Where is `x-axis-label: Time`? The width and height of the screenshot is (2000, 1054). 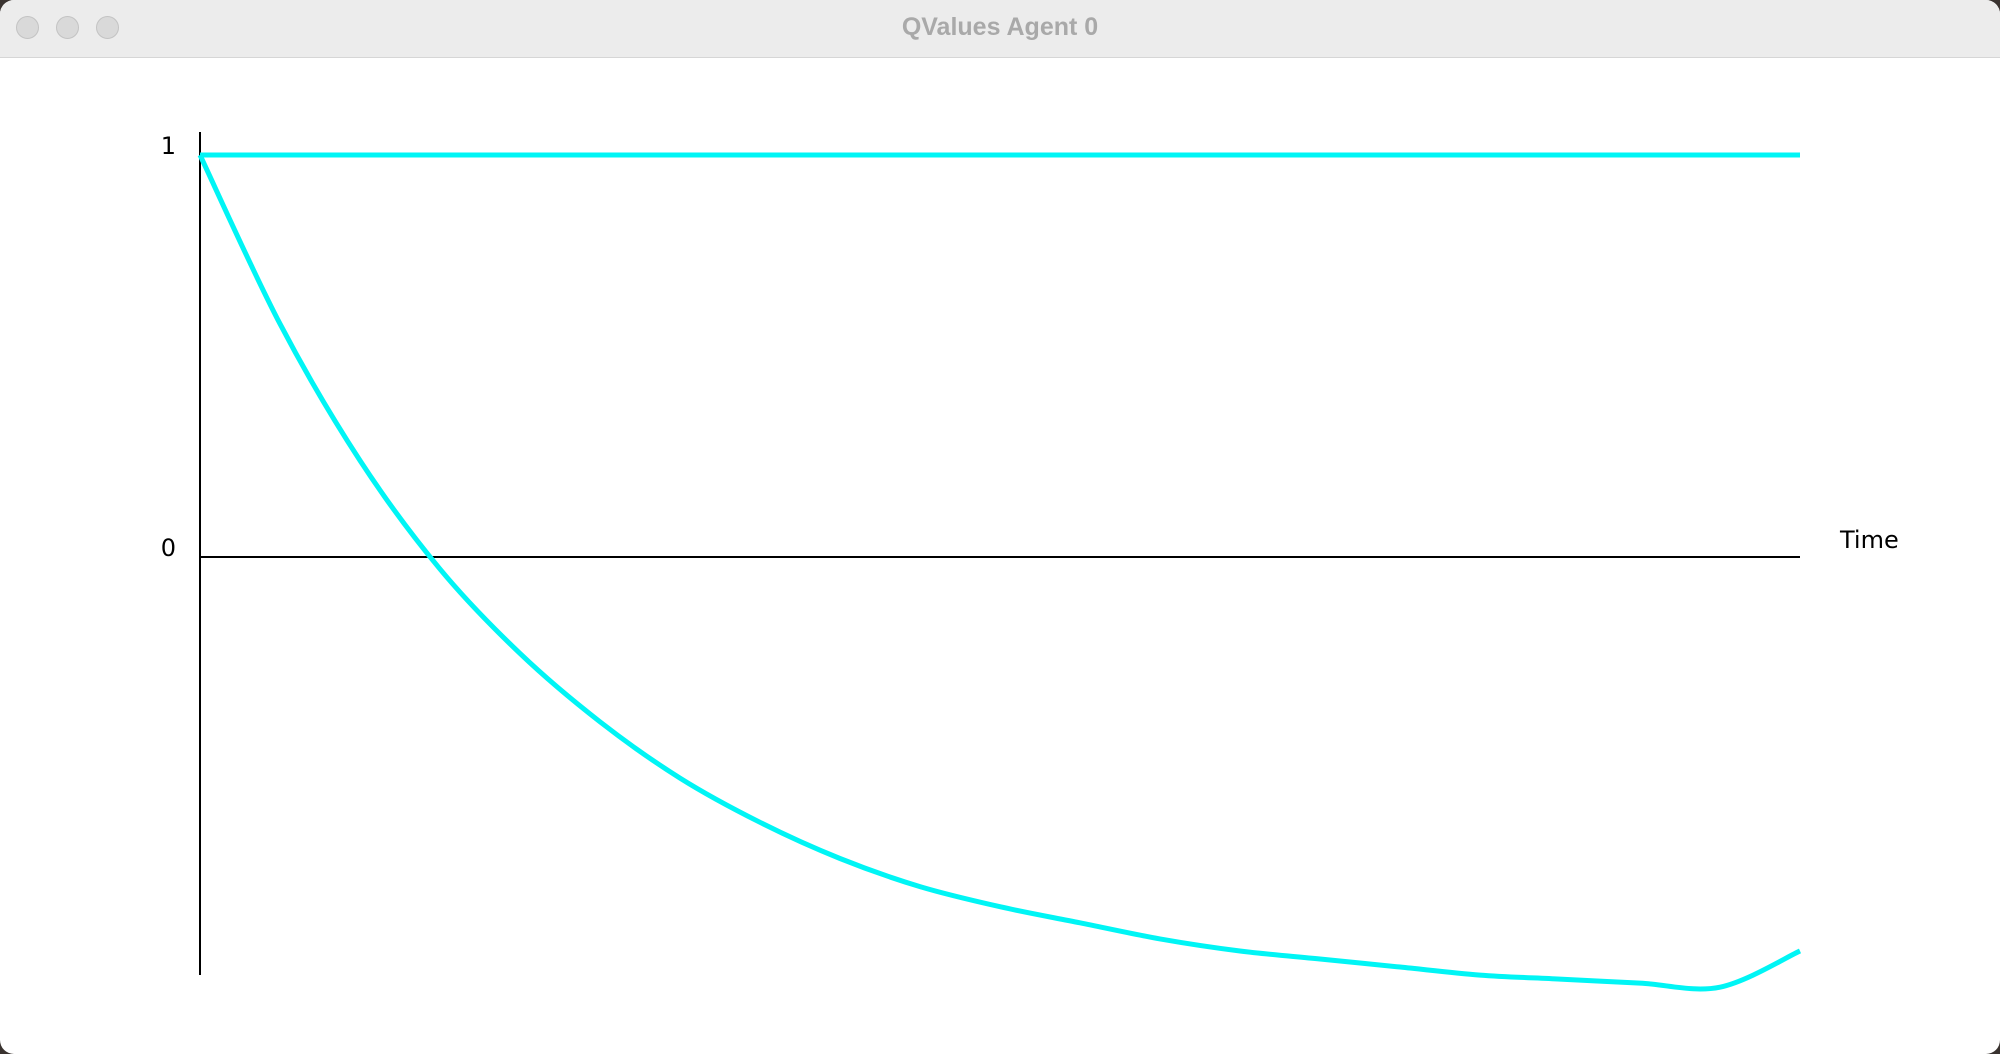 x-axis-label: Time is located at coordinates (1869, 540).